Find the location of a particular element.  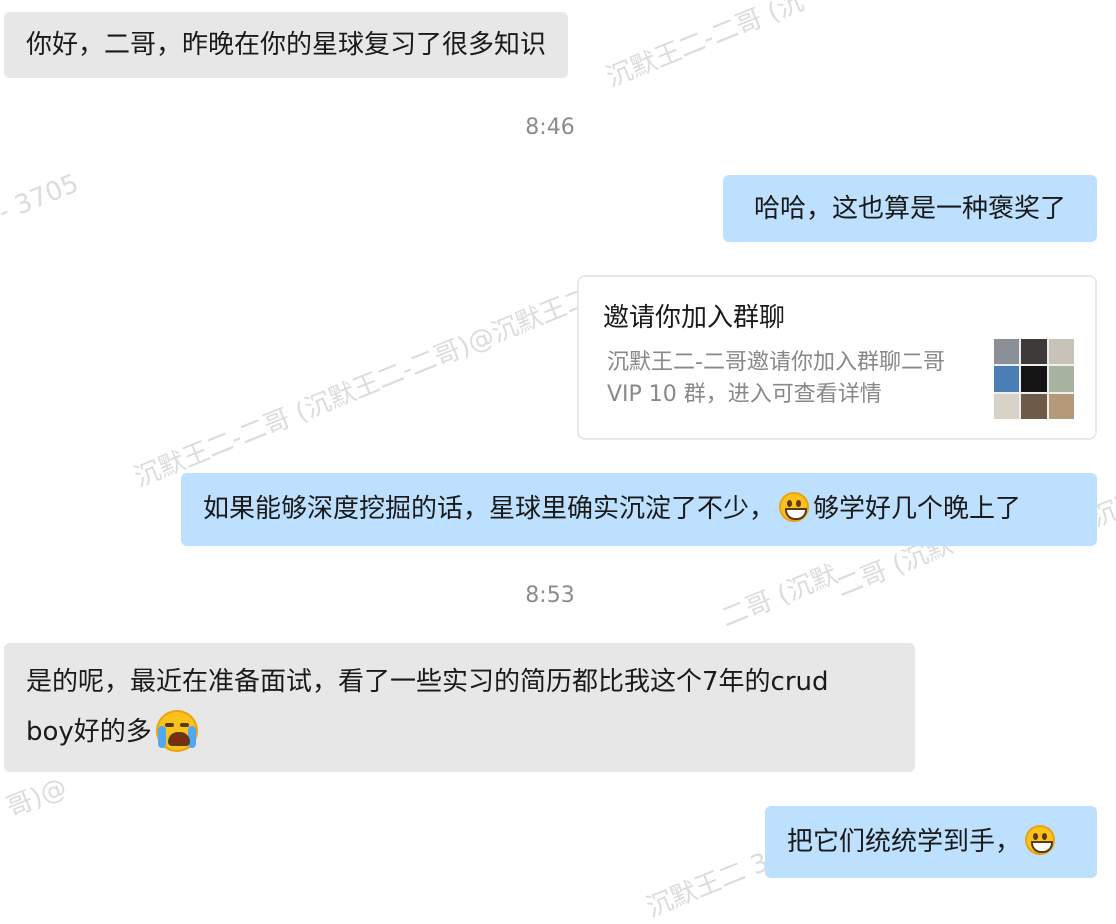

message-text: 够学好几个晚上了 is located at coordinates (917, 509).